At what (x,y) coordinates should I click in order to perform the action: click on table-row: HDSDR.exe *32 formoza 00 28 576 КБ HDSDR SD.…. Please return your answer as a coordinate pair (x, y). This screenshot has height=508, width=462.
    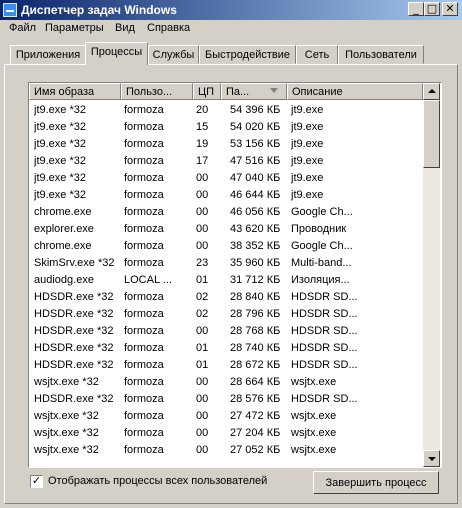
    Looking at the image, I should click on (226, 399).